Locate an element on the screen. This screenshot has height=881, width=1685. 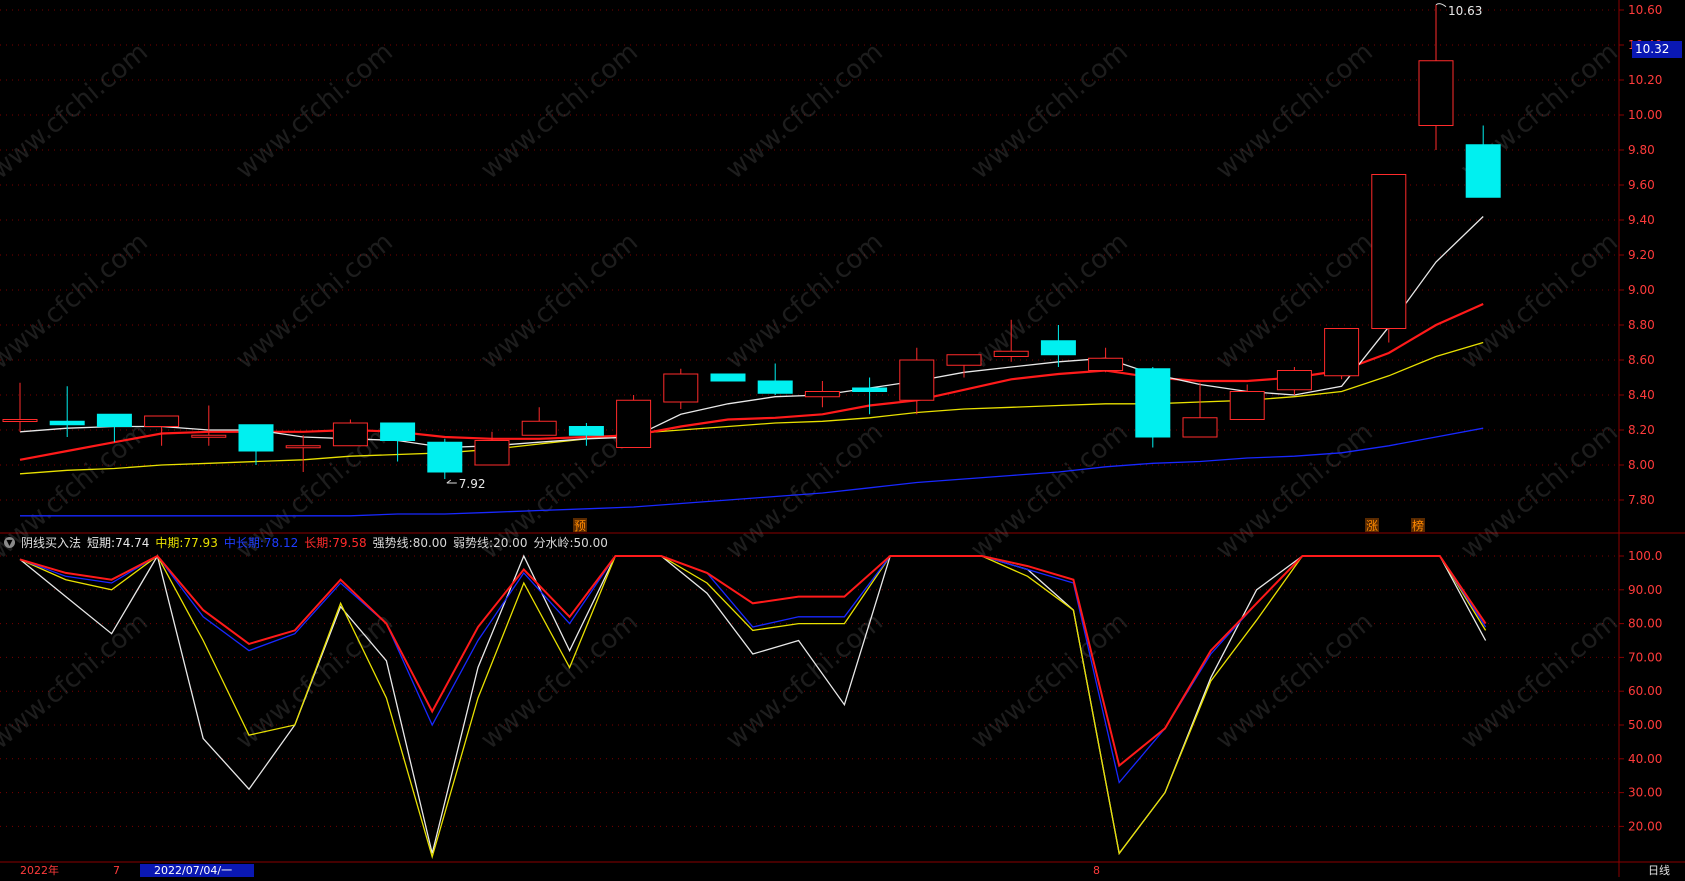
price-tick-label: 10.00 is located at coordinates (1645, 115).